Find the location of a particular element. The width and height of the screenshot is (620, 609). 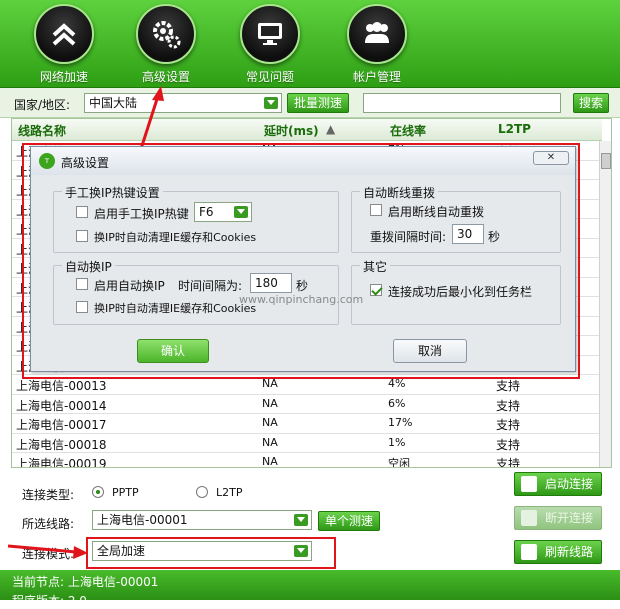

auto-reconnect-group: 自动断线重拨 启用断线自动重拨 重拨间隔时间: 30 秒 is located at coordinates (456, 218).